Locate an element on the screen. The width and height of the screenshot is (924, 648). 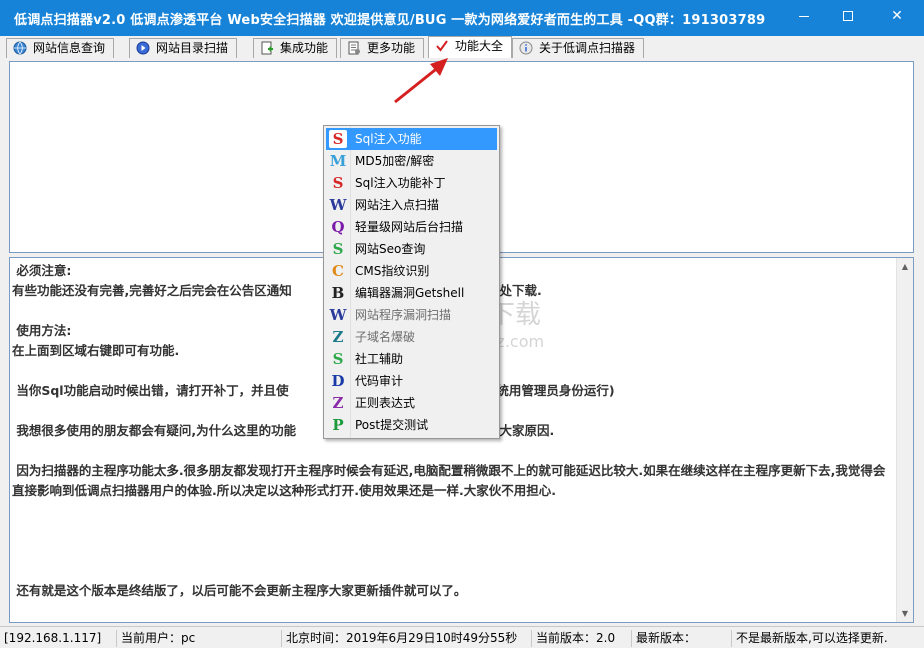
info-icon is located at coordinates (526, 48).